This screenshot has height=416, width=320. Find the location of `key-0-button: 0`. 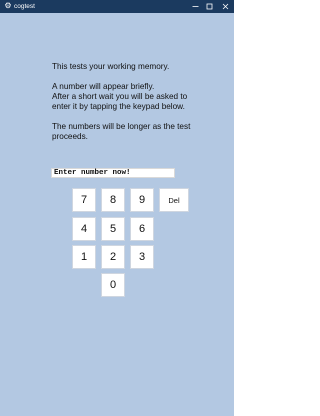

key-0-button: 0 is located at coordinates (113, 285).